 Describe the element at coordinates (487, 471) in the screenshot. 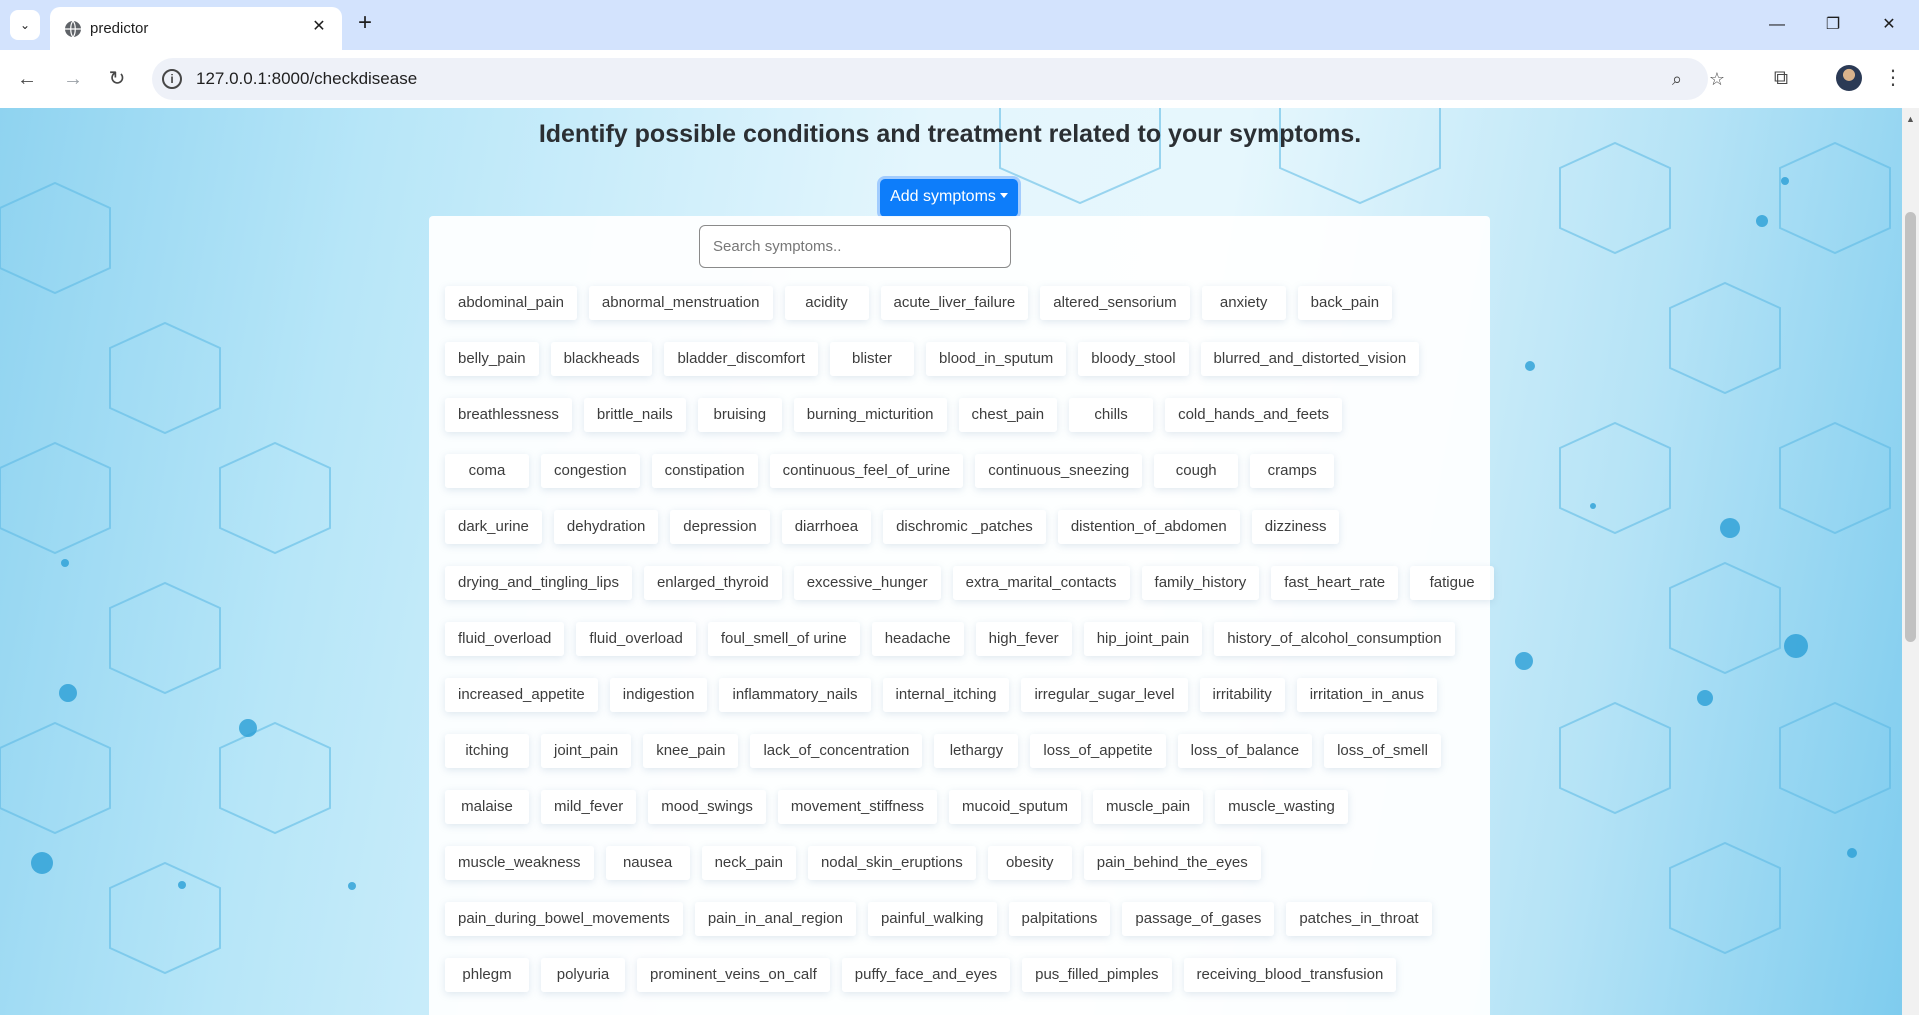

I see `symptom-option: coma` at that location.